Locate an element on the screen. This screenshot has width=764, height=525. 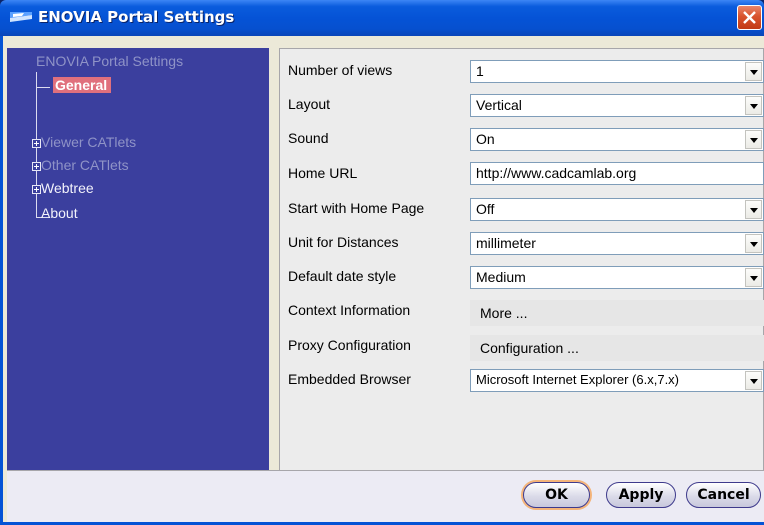
tree-item-other-catlets: Other CATlets is located at coordinates (85, 165).